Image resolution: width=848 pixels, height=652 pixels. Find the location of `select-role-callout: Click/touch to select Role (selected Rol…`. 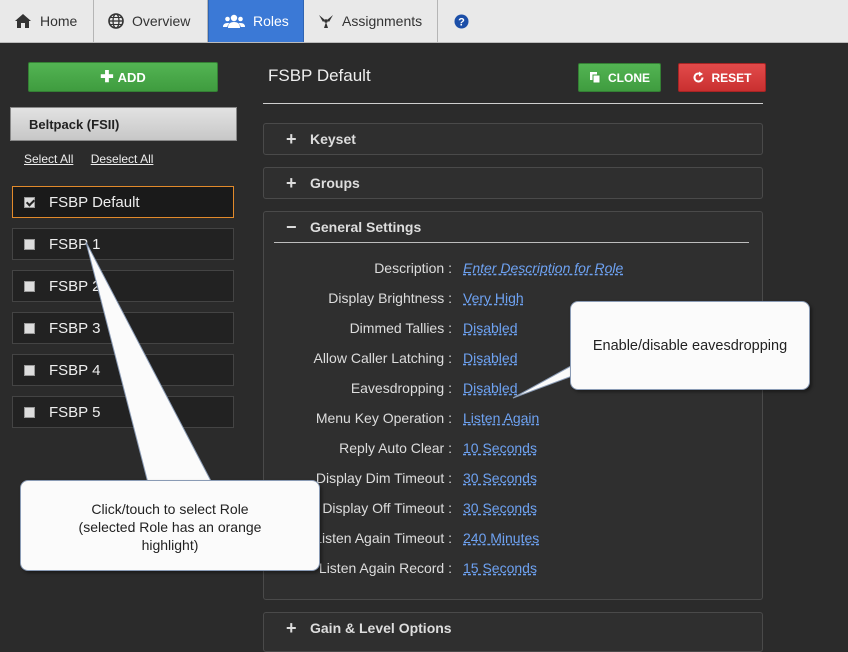

select-role-callout: Click/touch to select Role (selected Rol… is located at coordinates (170, 525).